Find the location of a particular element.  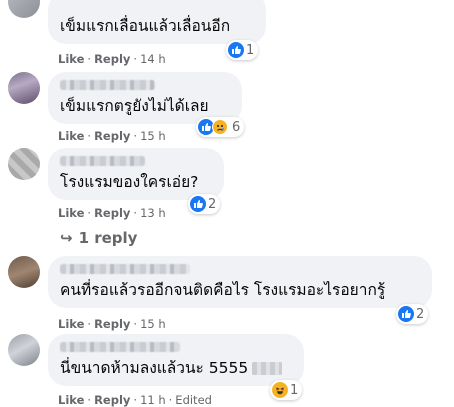

comment-actions: Like · Reply · 11 h · Edited is located at coordinates (135, 400).